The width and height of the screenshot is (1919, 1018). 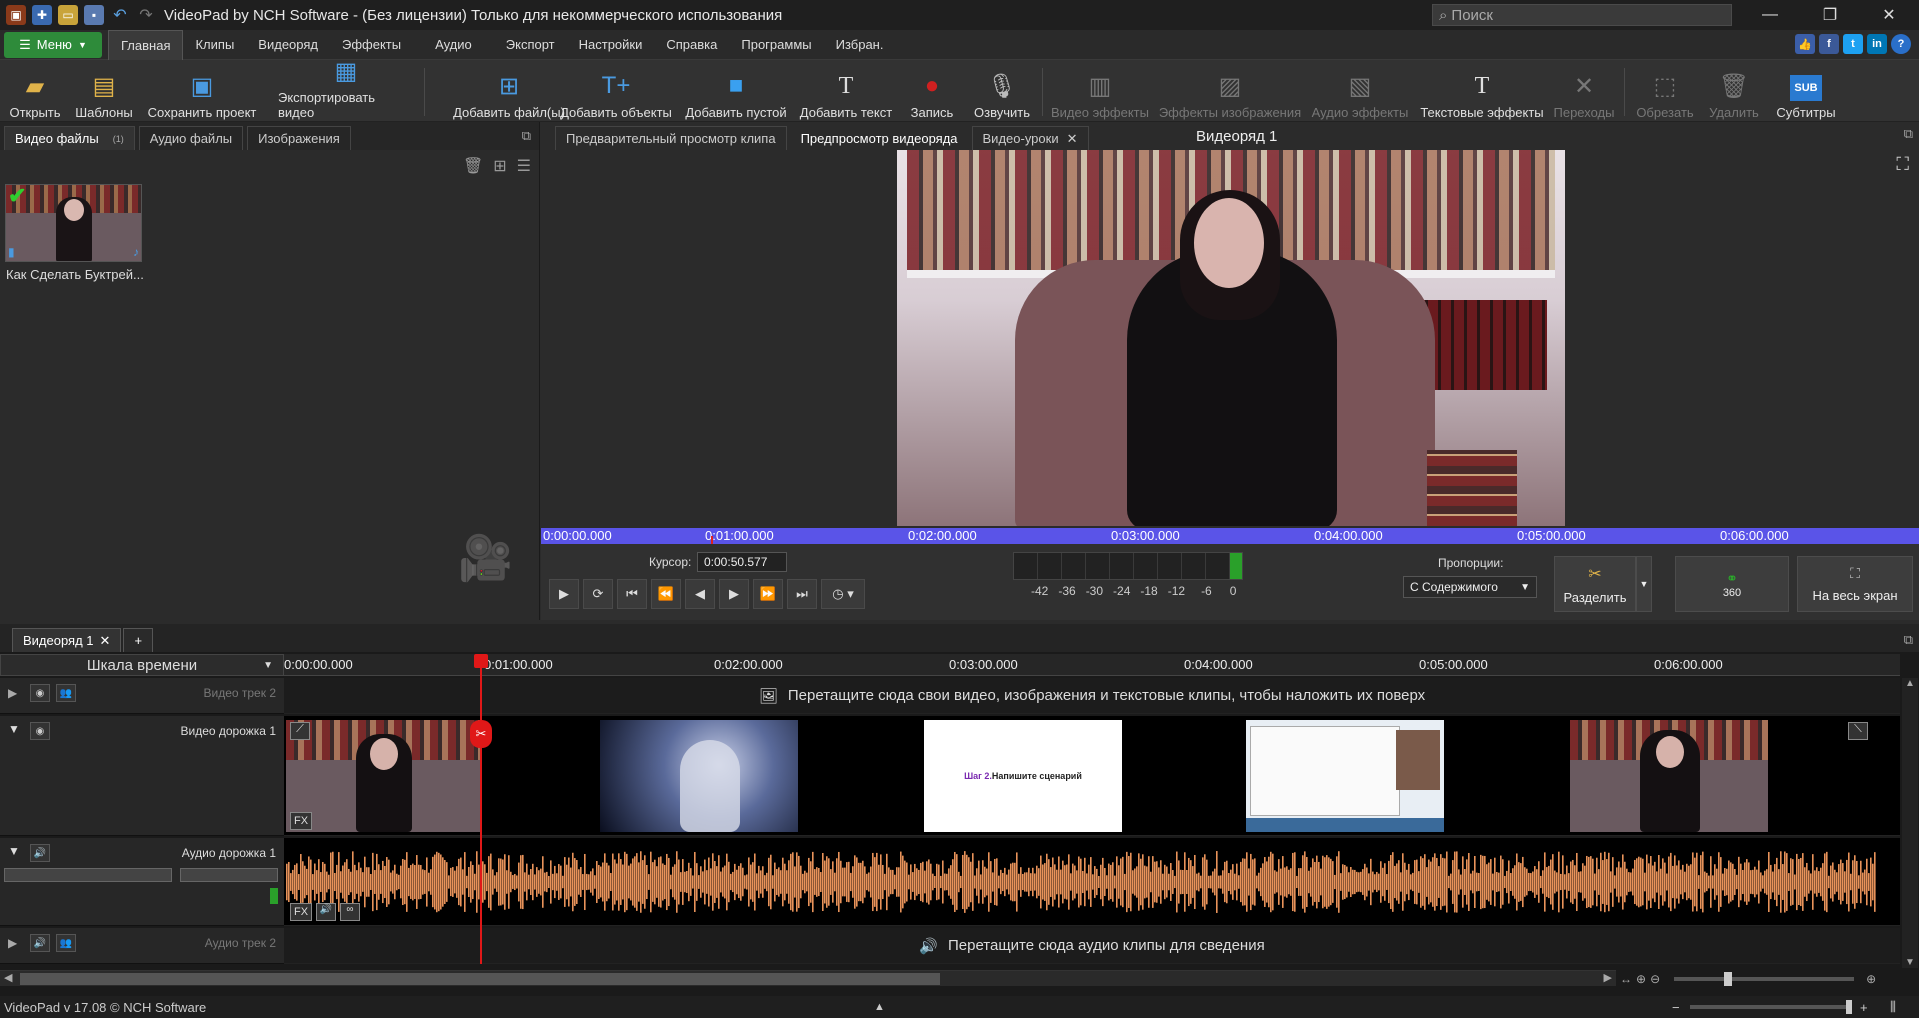 What do you see at coordinates (776, 45) in the screenshot?
I see `tab-programs: Программы` at bounding box center [776, 45].